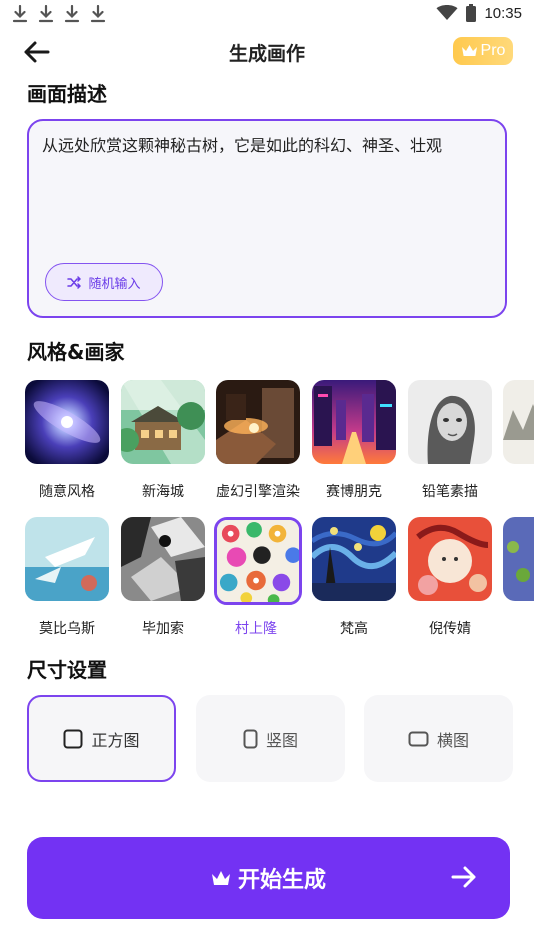 Image resolution: width=534 pixels, height=949 pixels. I want to click on style-item: 新海城, so click(163, 440).